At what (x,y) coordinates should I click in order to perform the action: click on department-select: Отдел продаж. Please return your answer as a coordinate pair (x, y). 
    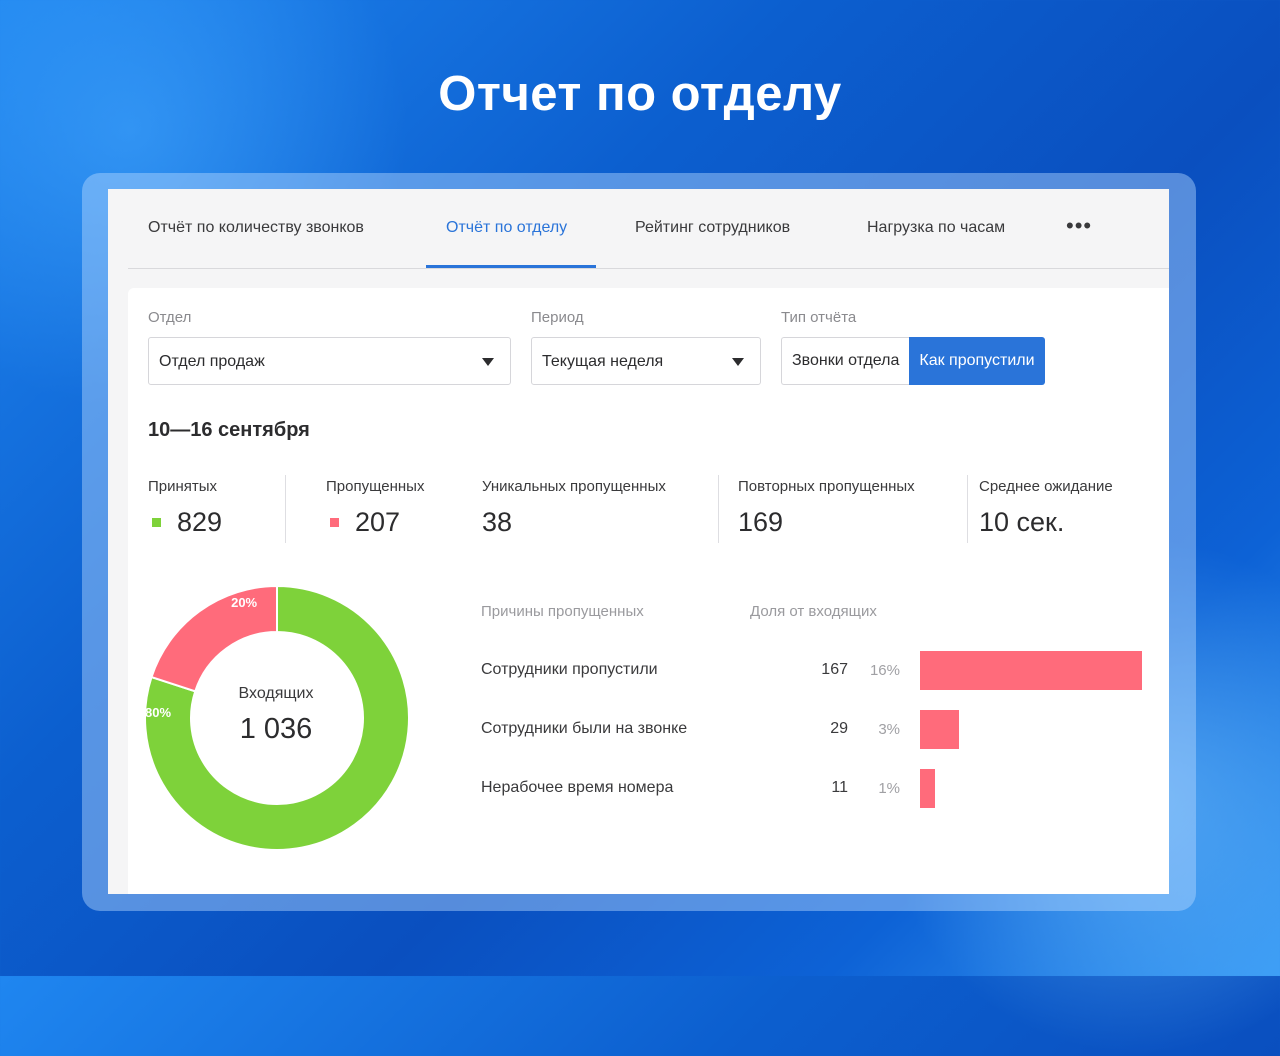
    Looking at the image, I should click on (329, 361).